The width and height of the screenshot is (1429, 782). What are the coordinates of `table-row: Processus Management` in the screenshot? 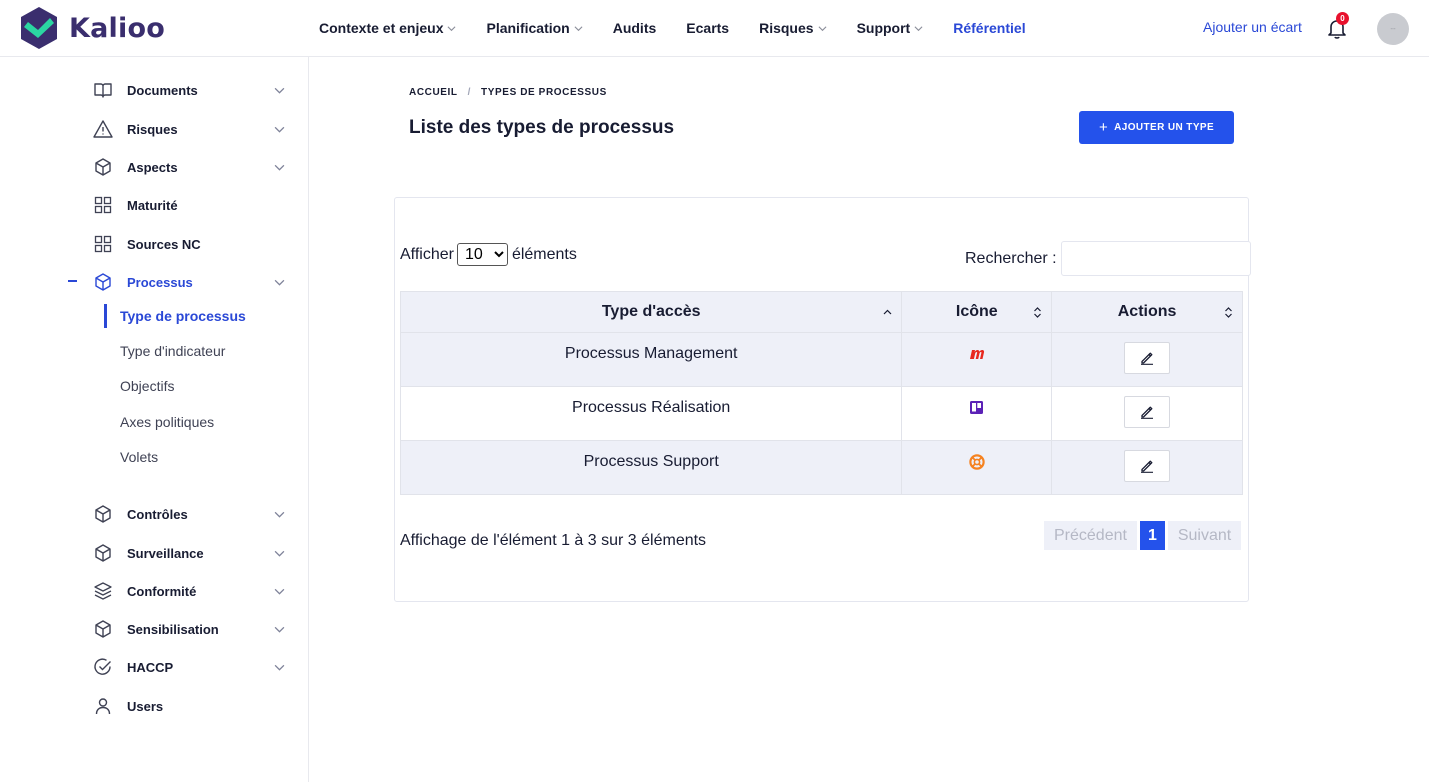 It's located at (821, 359).